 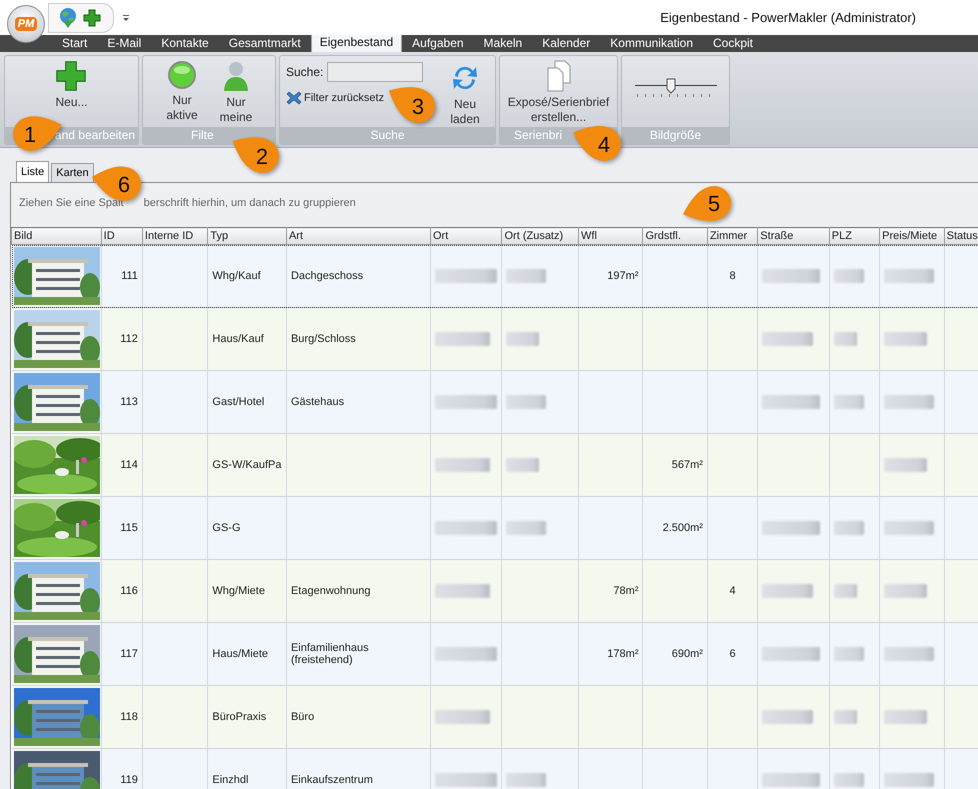 What do you see at coordinates (250, 203) in the screenshot?
I see `group-hint: berschrift hierhin, um danach zu gruppieren` at bounding box center [250, 203].